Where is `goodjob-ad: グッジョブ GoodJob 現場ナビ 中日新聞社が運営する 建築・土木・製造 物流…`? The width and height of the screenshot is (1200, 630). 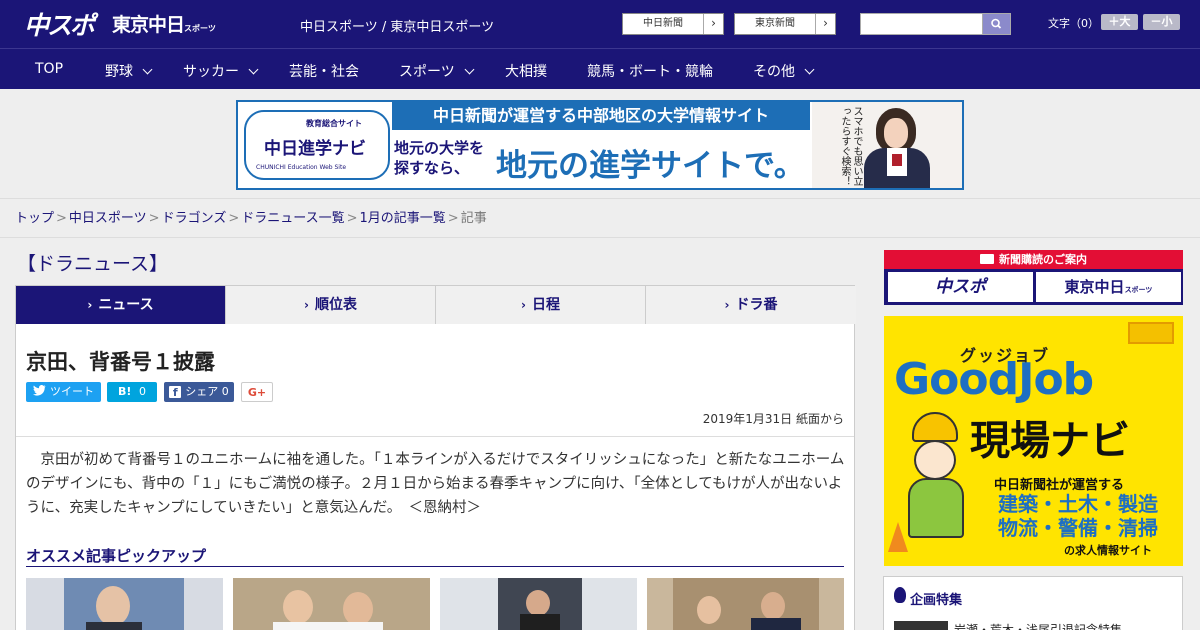 goodjob-ad: グッジョブ GoodJob 現場ナビ 中日新聞社が運営する 建築・土木・製造 物流… is located at coordinates (1033, 441).